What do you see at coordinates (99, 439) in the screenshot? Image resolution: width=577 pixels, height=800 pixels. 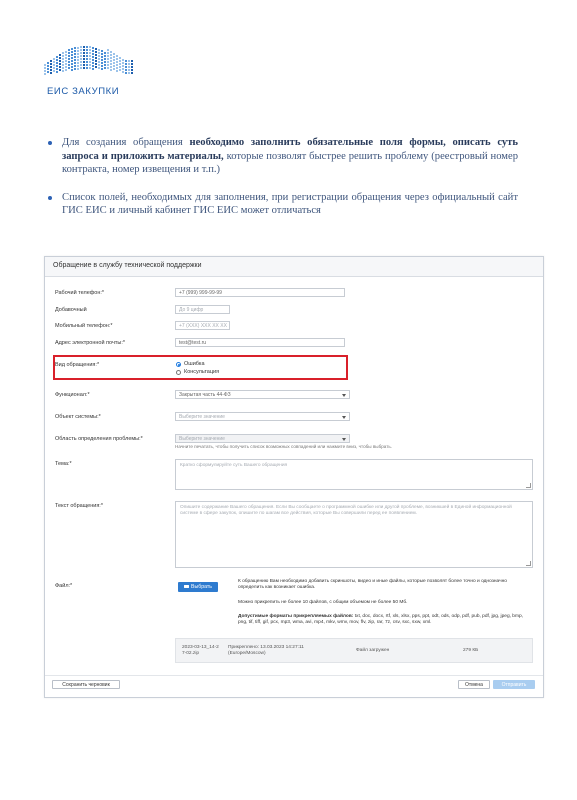 I see `problem-area-label: Область определения проблемы:*` at bounding box center [99, 439].